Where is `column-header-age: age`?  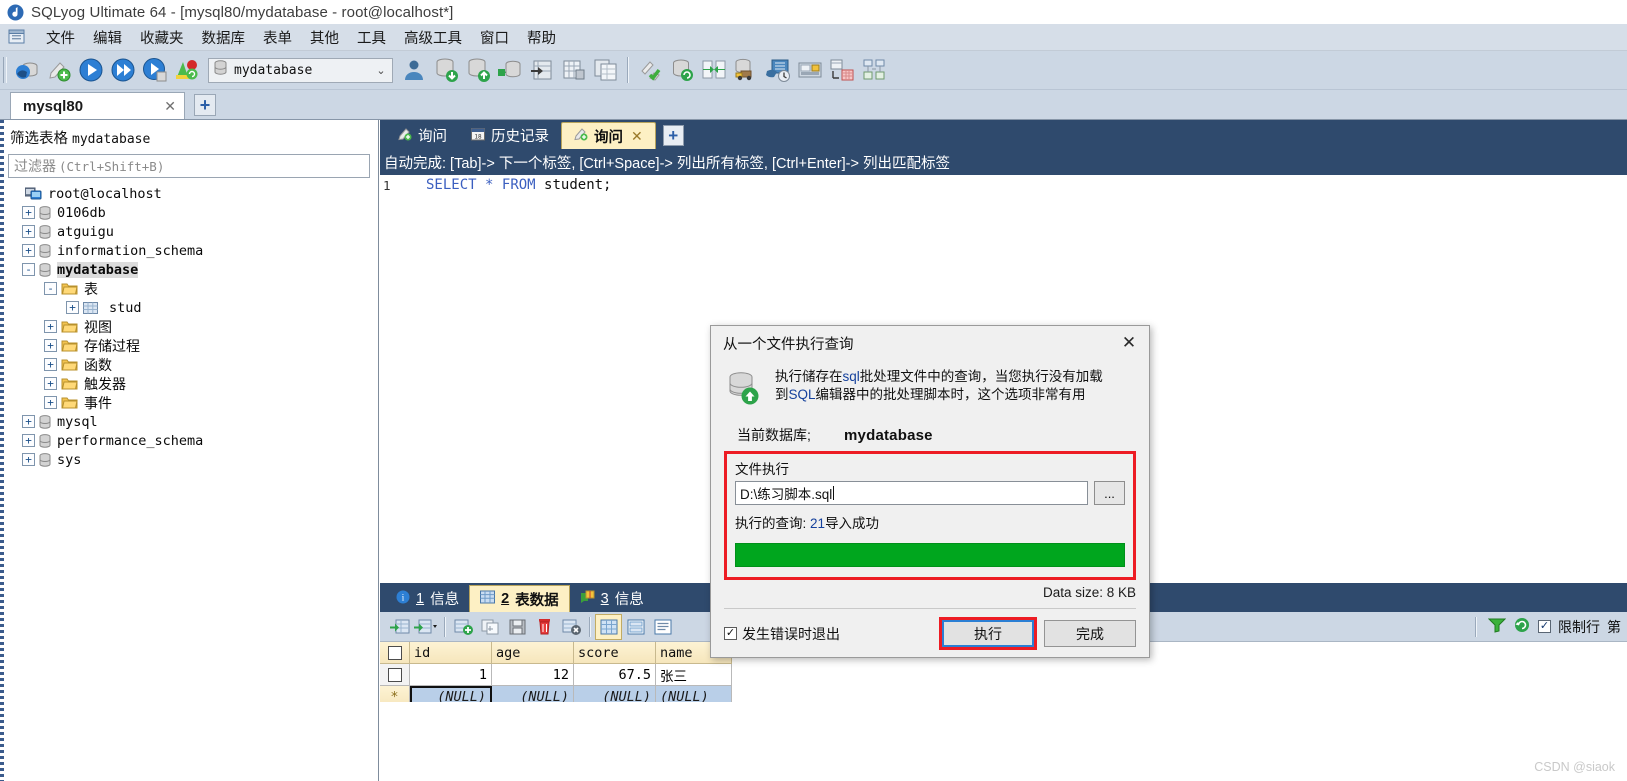
column-header-age: age is located at coordinates (533, 653).